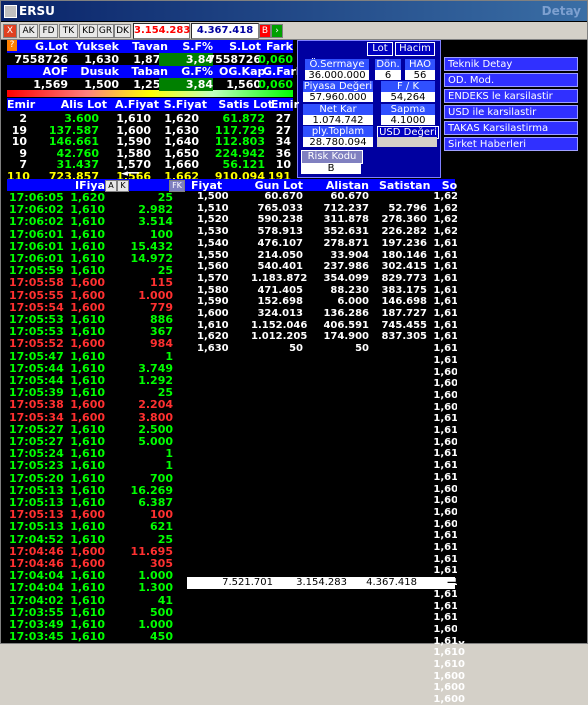 Image resolution: width=588 pixels, height=705 pixels. I want to click on summary-header: G.Lot, so click(51, 46).